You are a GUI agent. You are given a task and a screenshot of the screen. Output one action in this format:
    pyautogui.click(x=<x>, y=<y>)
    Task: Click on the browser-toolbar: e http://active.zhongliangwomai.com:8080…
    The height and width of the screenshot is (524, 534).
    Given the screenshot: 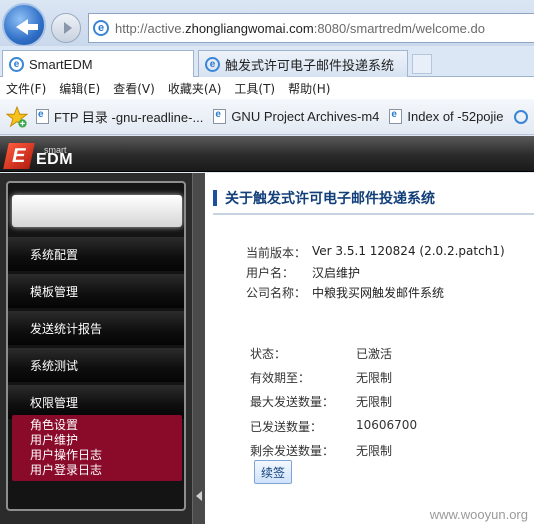 What is the action you would take?
    pyautogui.click(x=267, y=23)
    